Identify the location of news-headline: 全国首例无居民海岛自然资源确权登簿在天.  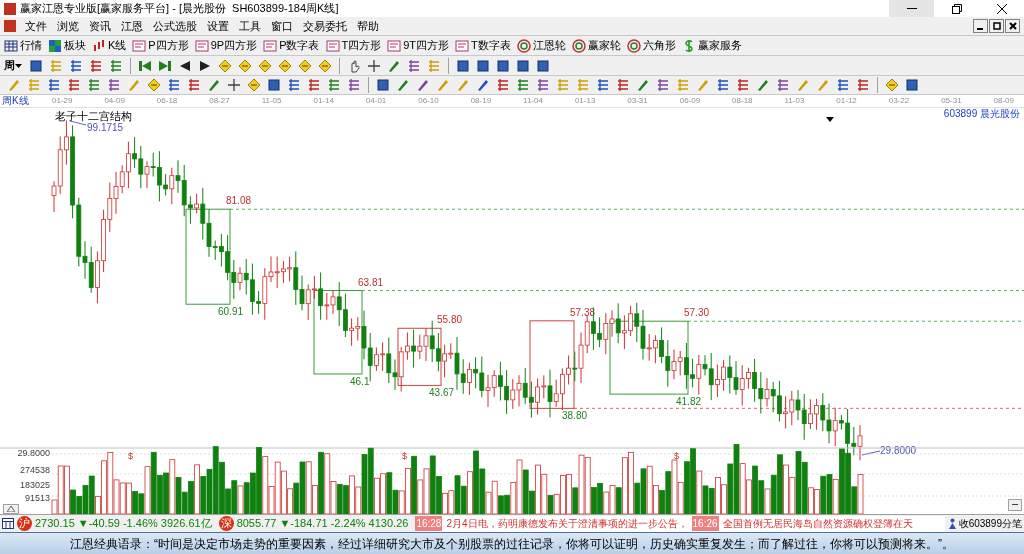
(817, 523).